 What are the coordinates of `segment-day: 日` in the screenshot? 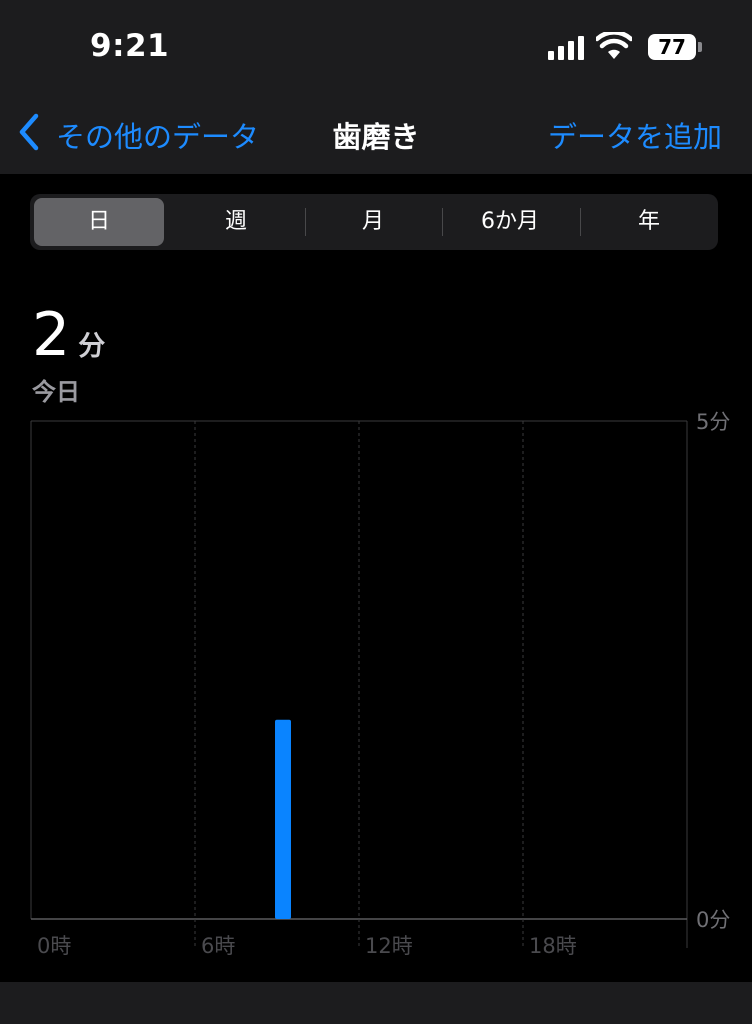 It's located at (99, 222).